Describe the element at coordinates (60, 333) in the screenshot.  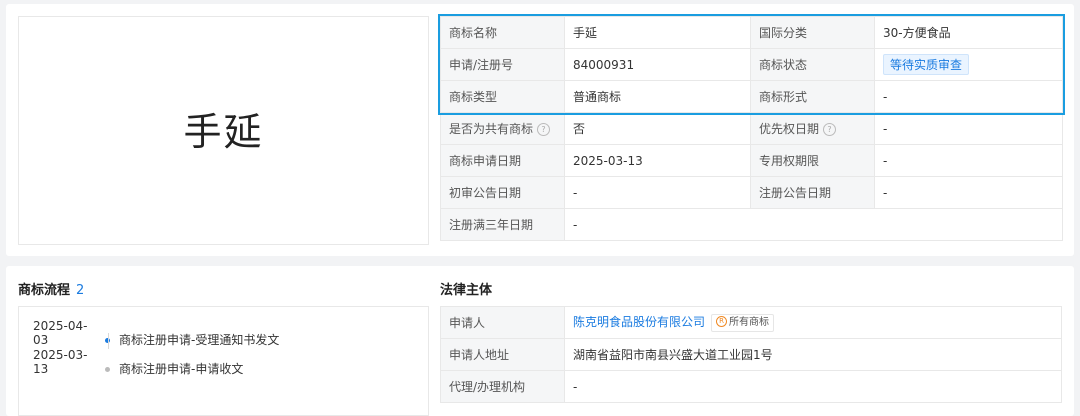
I see `timeline-date: 2025-04-03` at that location.